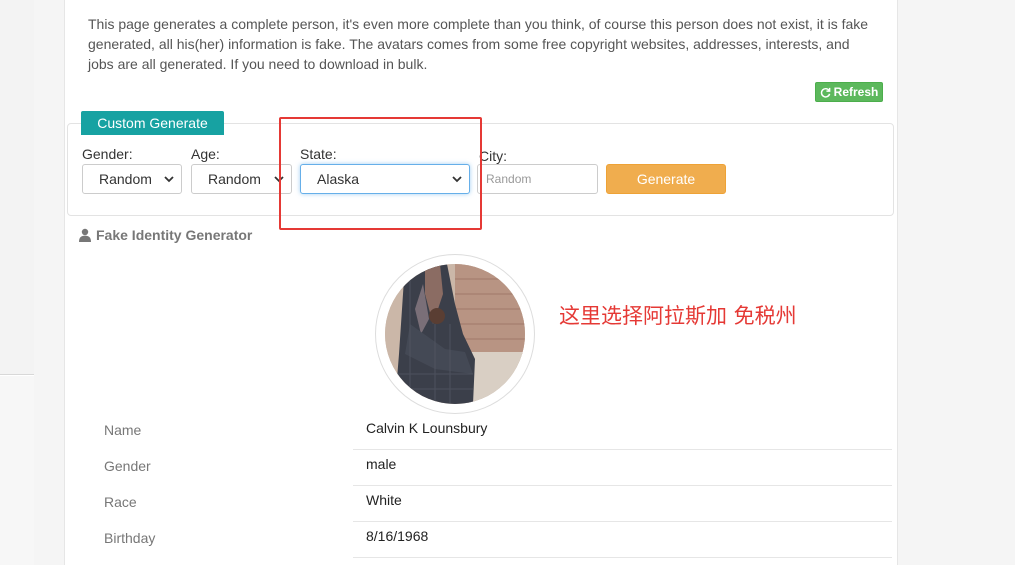  What do you see at coordinates (338, 179) in the screenshot?
I see `state-select-value: Alaska` at bounding box center [338, 179].